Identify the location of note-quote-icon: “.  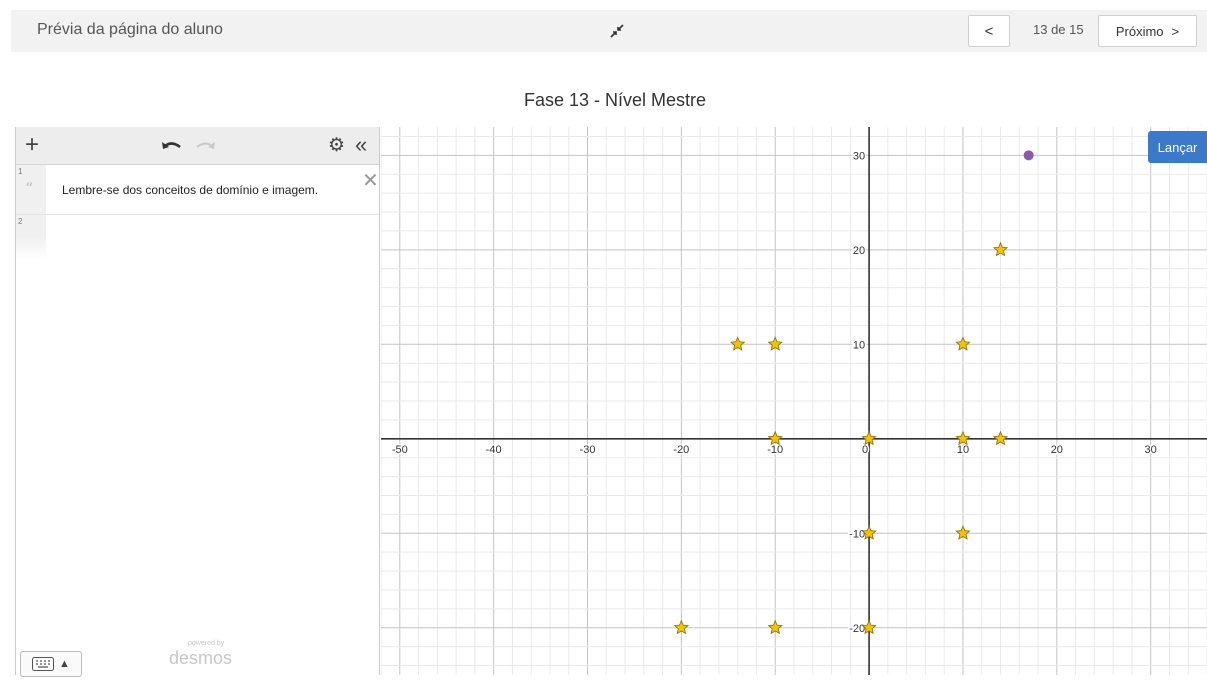
(29, 188).